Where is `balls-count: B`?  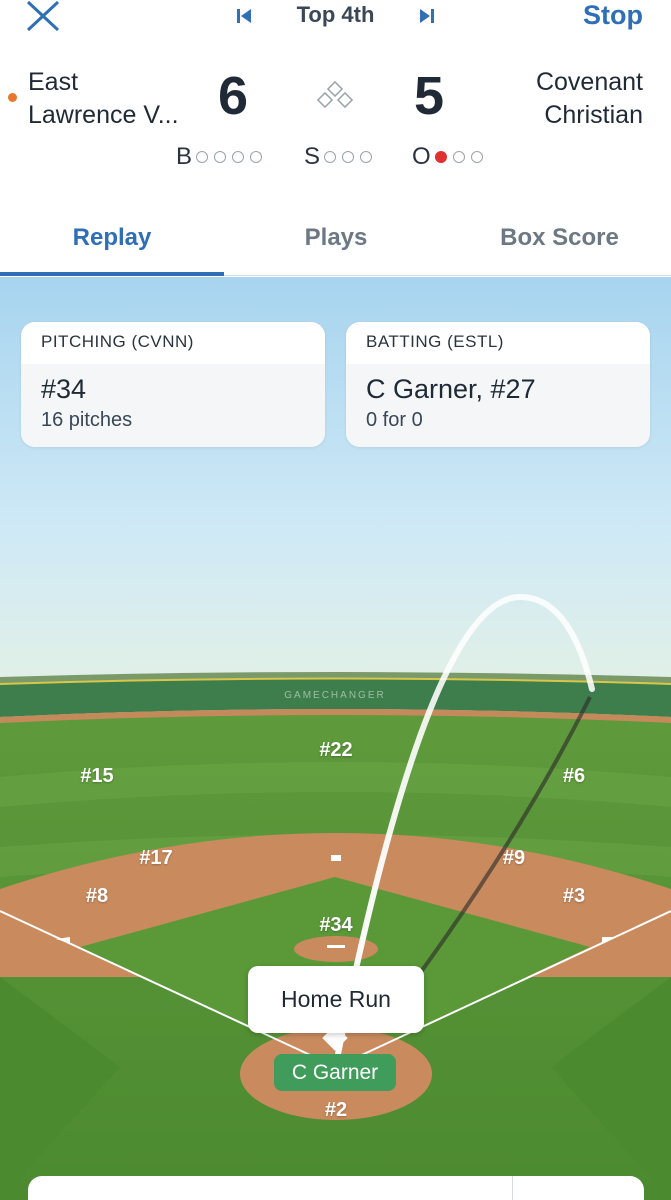
balls-count: B is located at coordinates (222, 157).